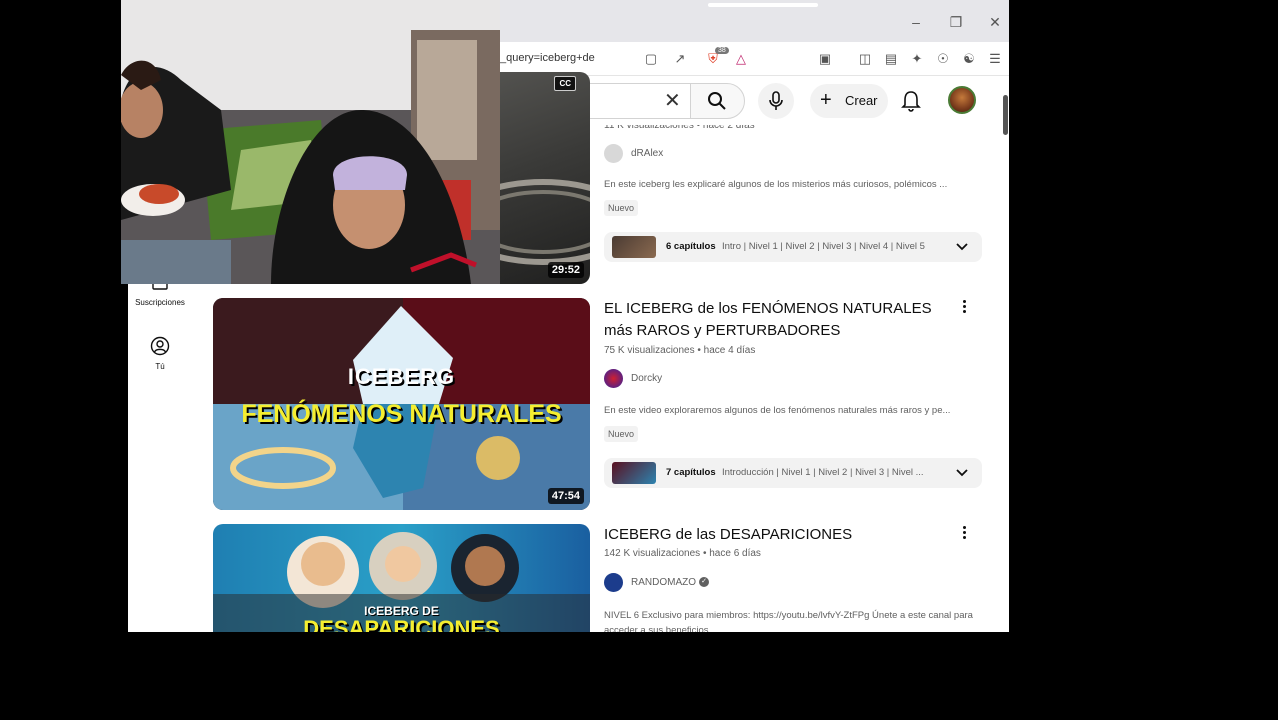  Describe the element at coordinates (663, 582) in the screenshot. I see `channel-name: RANDOMAZO` at that location.